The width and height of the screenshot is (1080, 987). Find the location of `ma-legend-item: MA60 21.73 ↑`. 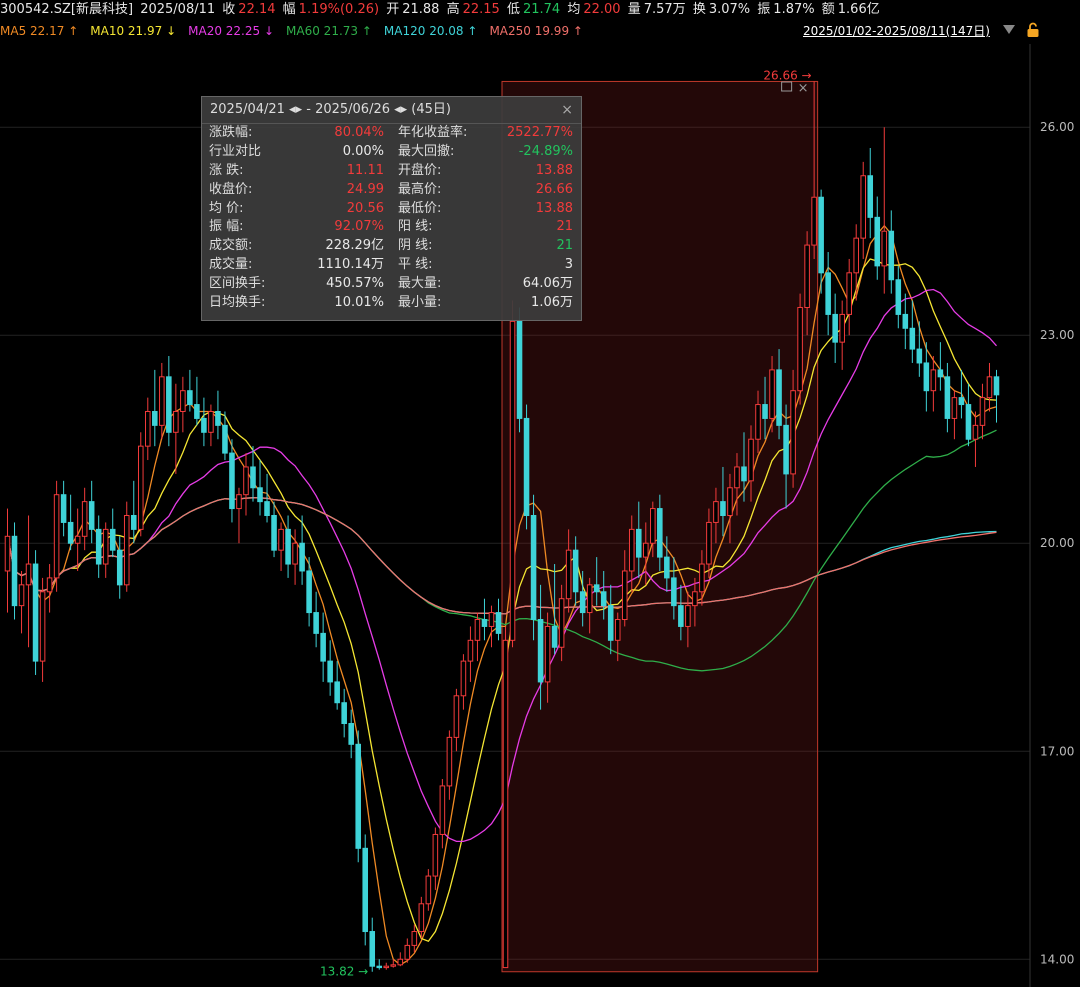

ma-legend-item: MA60 21.73 ↑ is located at coordinates (329, 31).